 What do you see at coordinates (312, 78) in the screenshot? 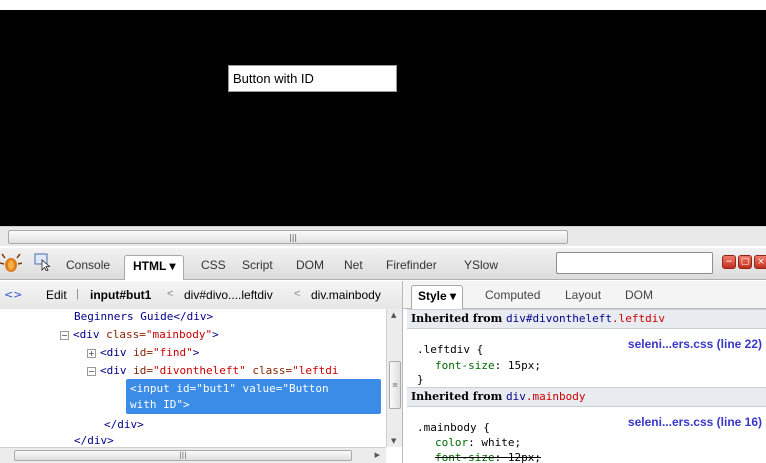
I see `button-with-id: Button with ID` at bounding box center [312, 78].